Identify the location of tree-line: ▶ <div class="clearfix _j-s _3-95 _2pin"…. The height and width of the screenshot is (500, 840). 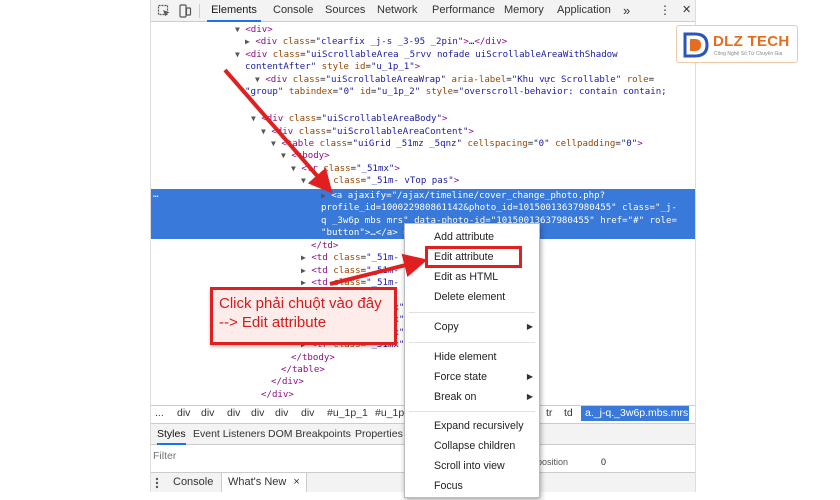
(376, 42).